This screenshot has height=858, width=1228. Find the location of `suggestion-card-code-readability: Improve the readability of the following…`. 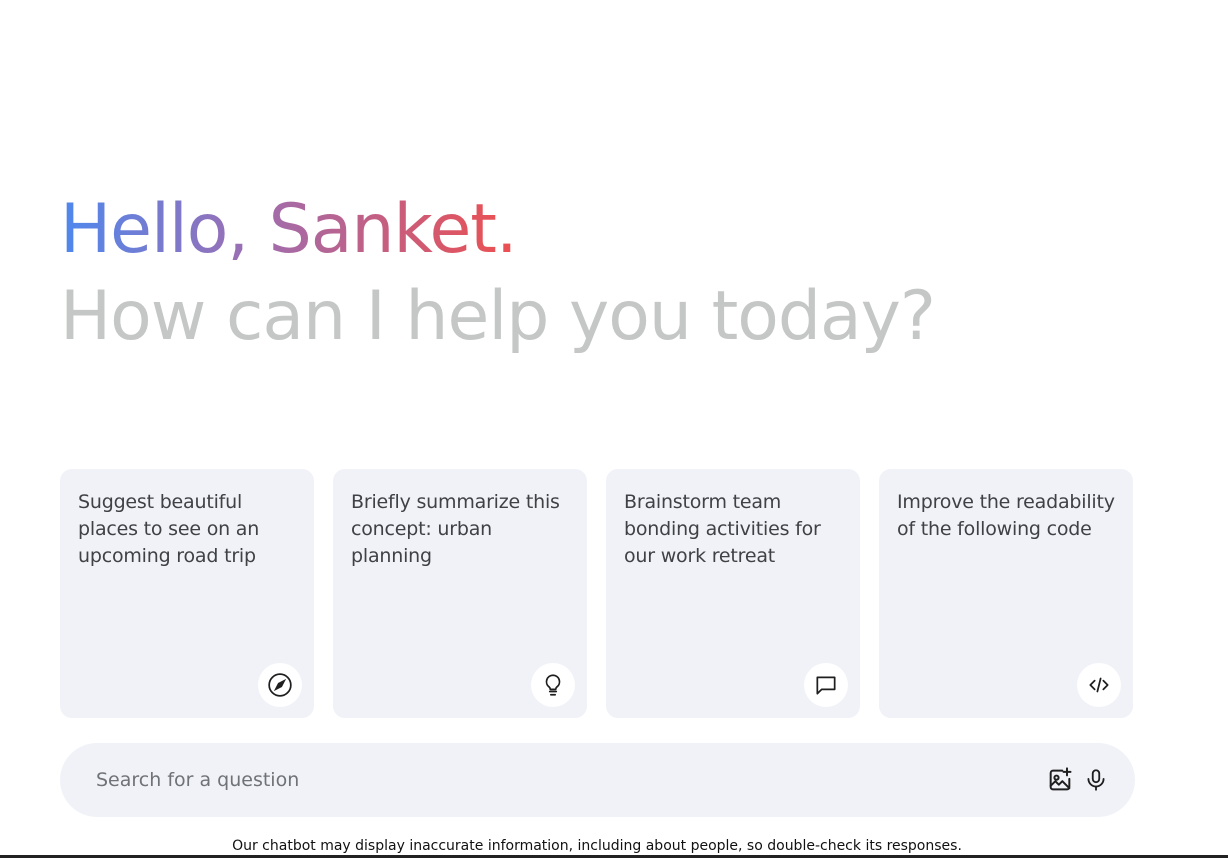

suggestion-card-code-readability: Improve the readability of the following… is located at coordinates (1006, 593).